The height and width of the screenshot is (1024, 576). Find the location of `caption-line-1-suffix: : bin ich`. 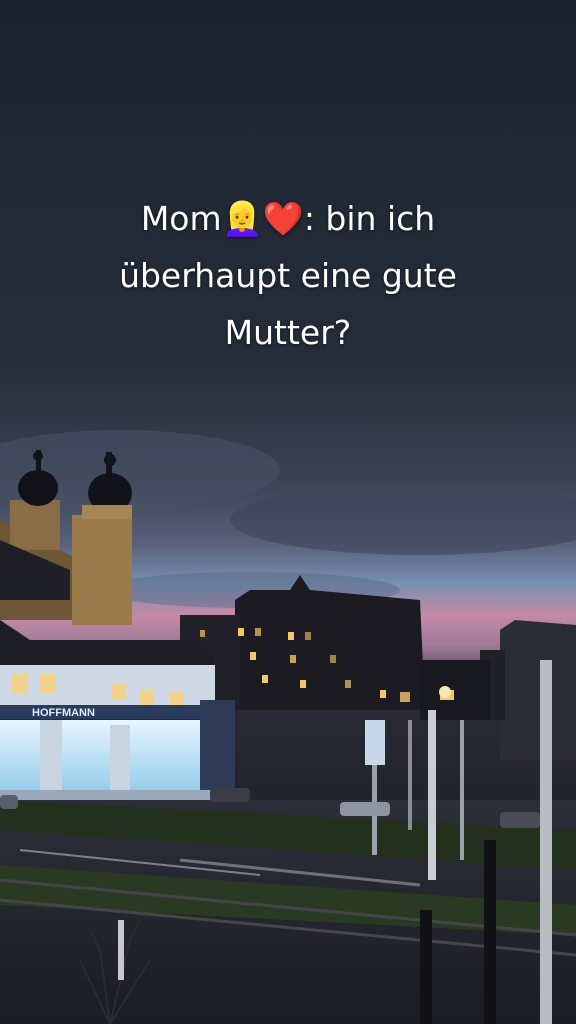

caption-line-1-suffix: : bin ich is located at coordinates (369, 218).